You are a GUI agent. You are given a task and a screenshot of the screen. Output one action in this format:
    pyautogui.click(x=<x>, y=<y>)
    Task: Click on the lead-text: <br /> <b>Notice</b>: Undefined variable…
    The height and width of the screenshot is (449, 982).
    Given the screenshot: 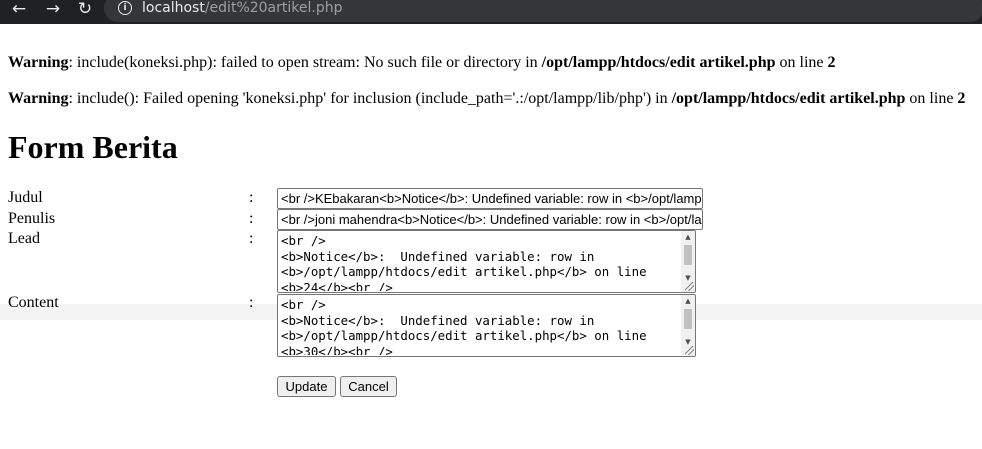 What is the action you would take?
    pyautogui.click(x=464, y=262)
    